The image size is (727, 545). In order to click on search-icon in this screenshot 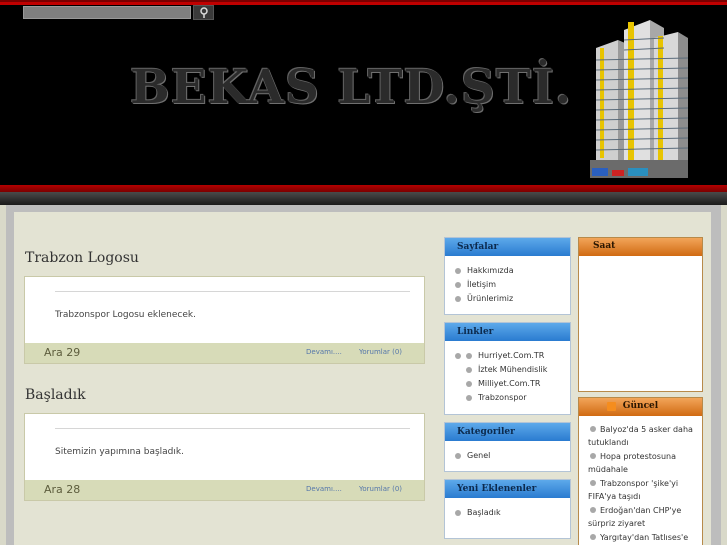, I will do `click(204, 12)`.